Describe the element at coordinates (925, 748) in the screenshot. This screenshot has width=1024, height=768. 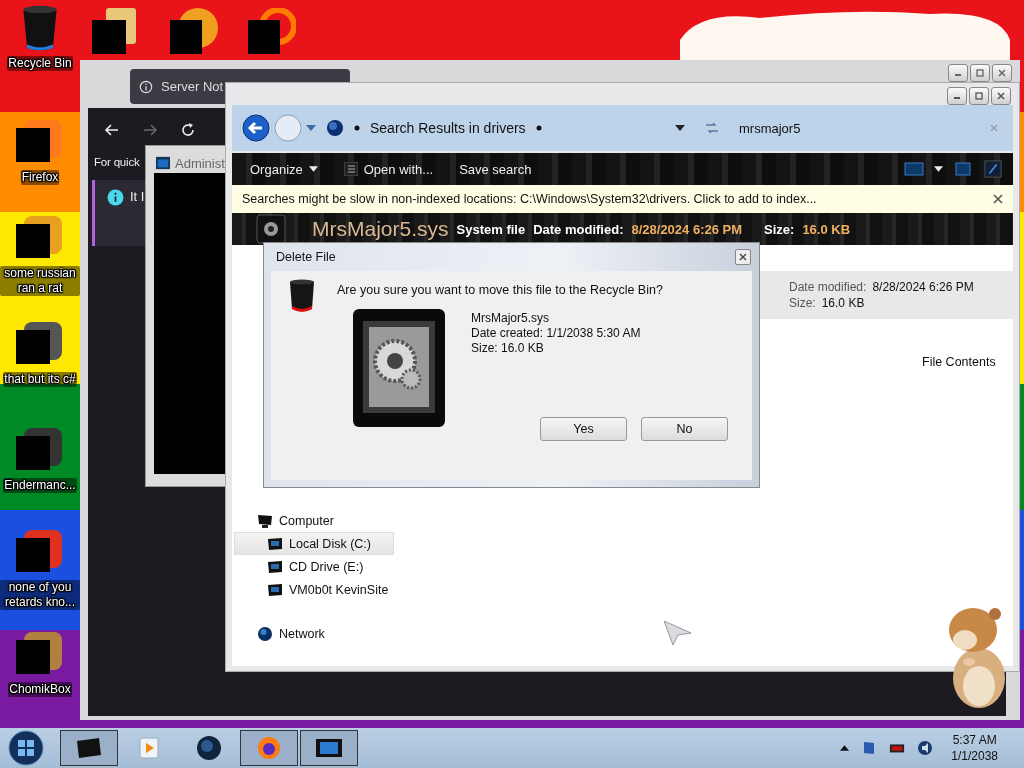
I see `speaker-icon` at that location.